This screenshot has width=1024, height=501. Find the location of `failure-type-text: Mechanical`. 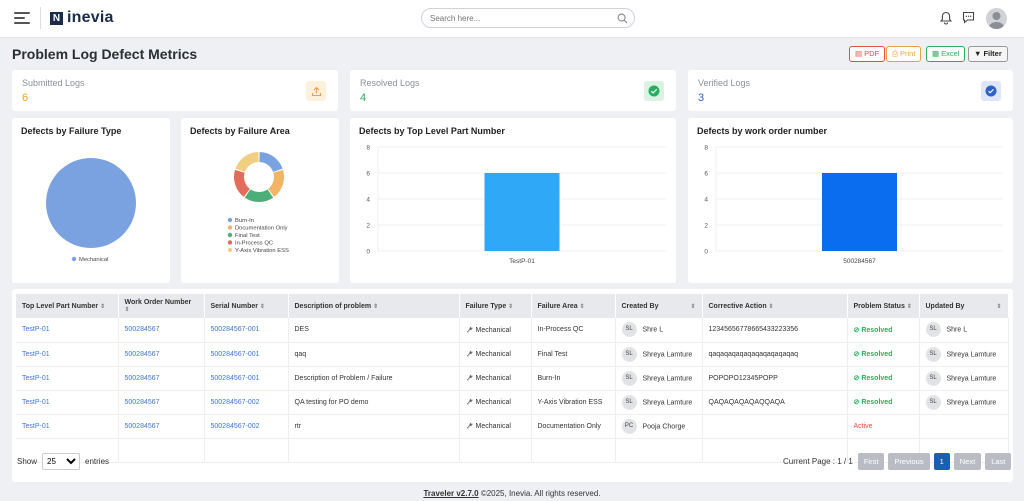

failure-type-text: Mechanical is located at coordinates (493, 426).